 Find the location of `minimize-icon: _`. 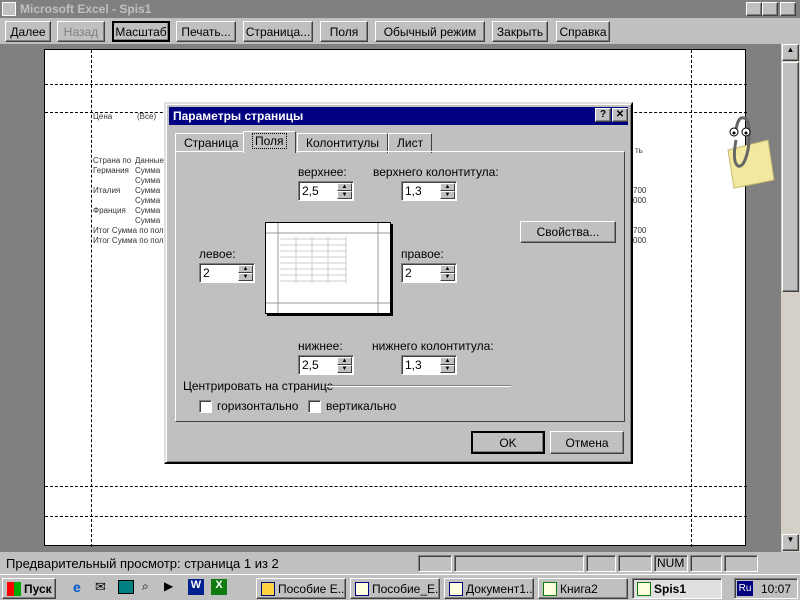

minimize-icon: _ is located at coordinates (754, 9).